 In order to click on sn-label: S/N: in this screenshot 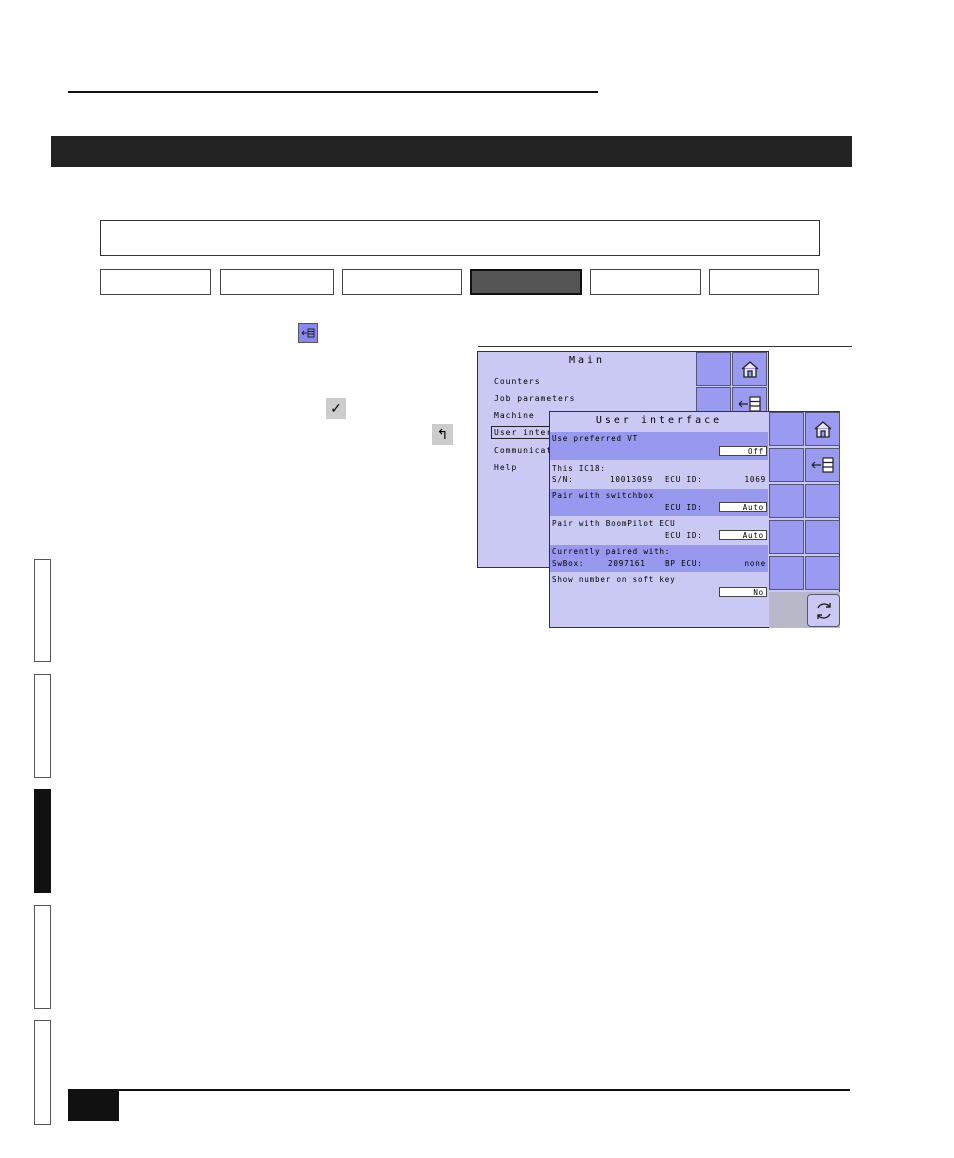, I will do `click(563, 479)`.